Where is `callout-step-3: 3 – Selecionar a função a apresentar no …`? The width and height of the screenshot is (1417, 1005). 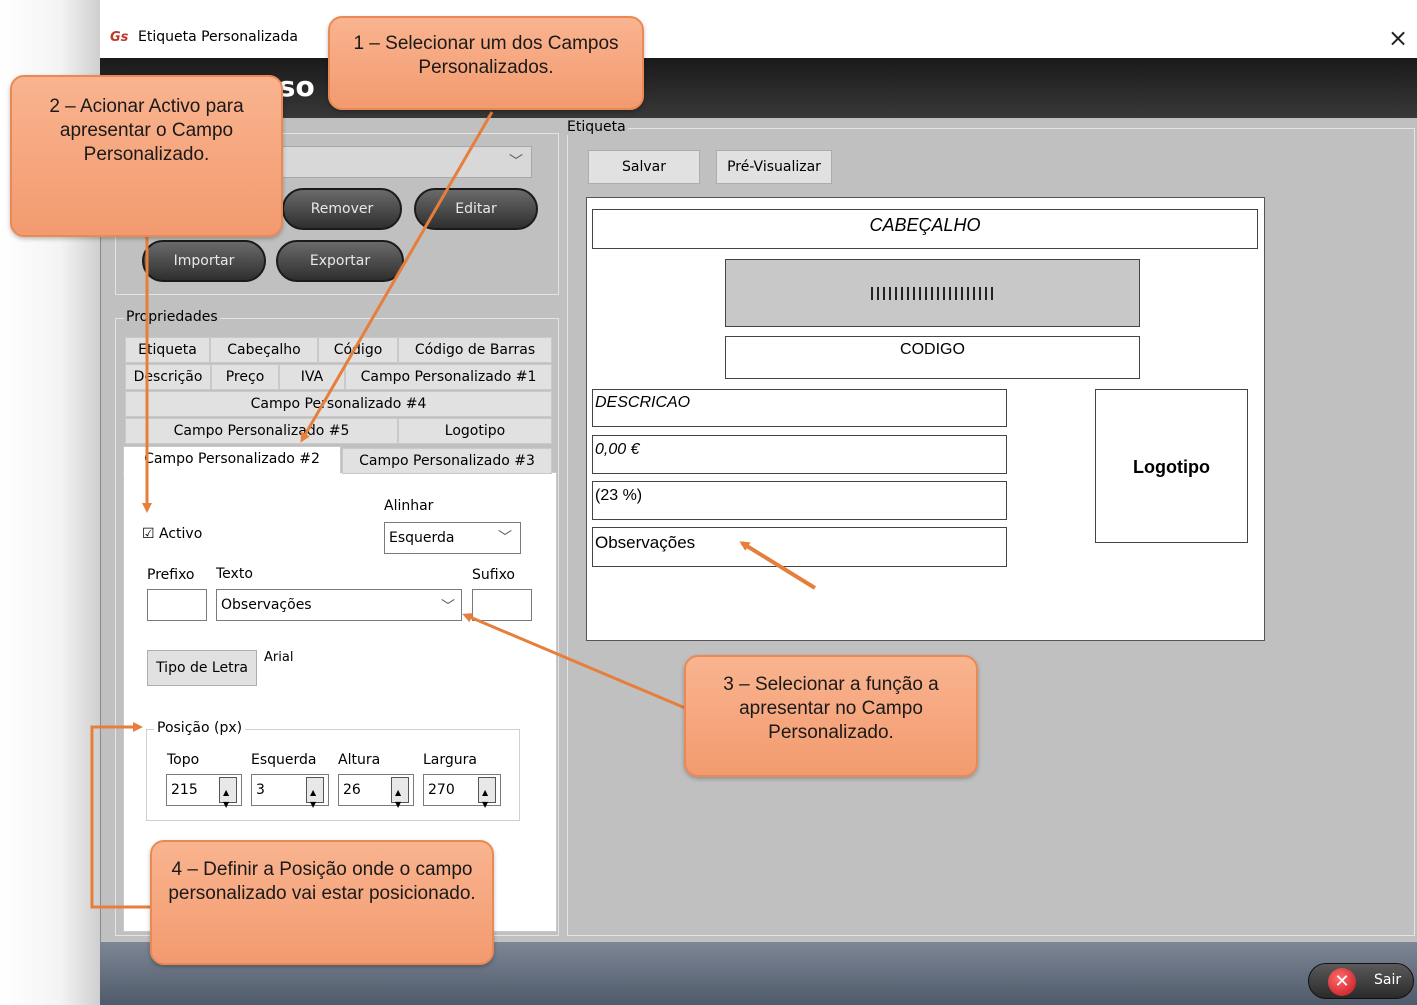 callout-step-3: 3 – Selecionar a função a apresentar no … is located at coordinates (831, 716).